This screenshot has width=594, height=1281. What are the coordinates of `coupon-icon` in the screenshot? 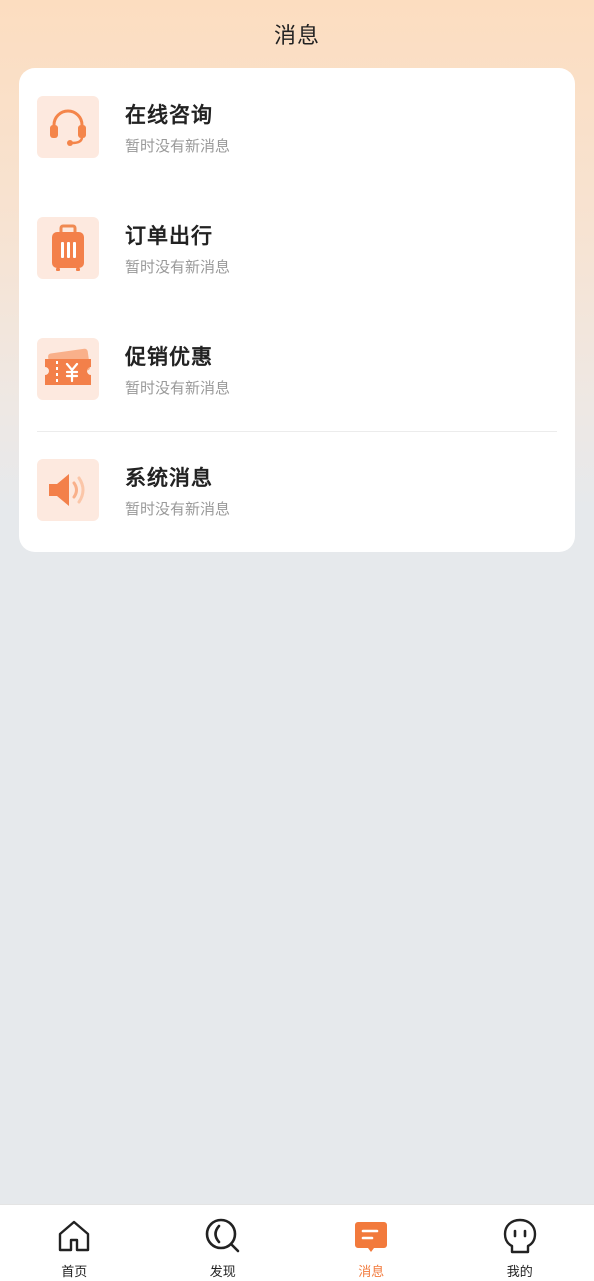 It's located at (68, 369).